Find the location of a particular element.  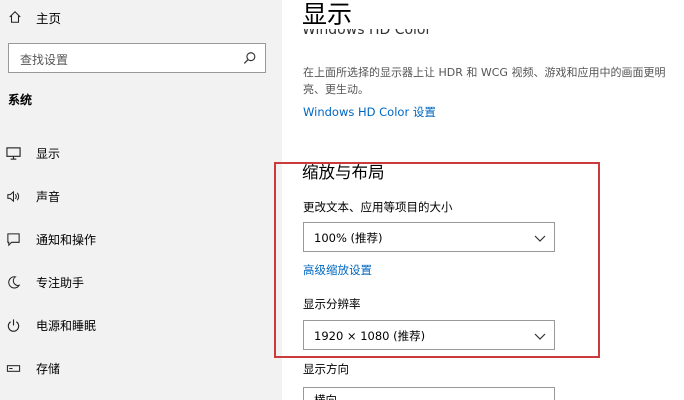

search-placeholder: 查找设置 is located at coordinates (44, 60).